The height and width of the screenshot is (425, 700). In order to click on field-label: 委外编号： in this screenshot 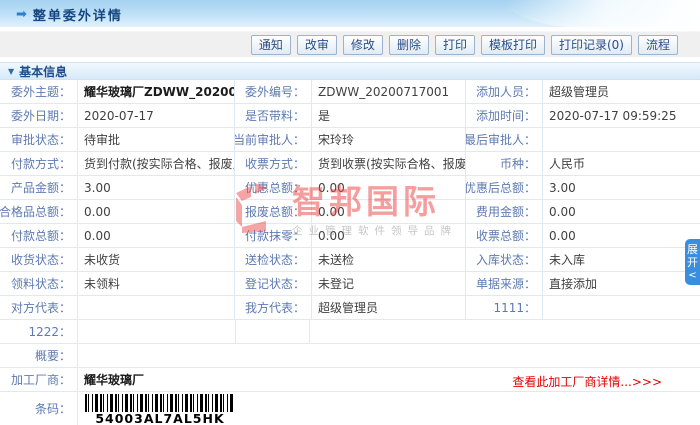, I will do `click(273, 91)`.